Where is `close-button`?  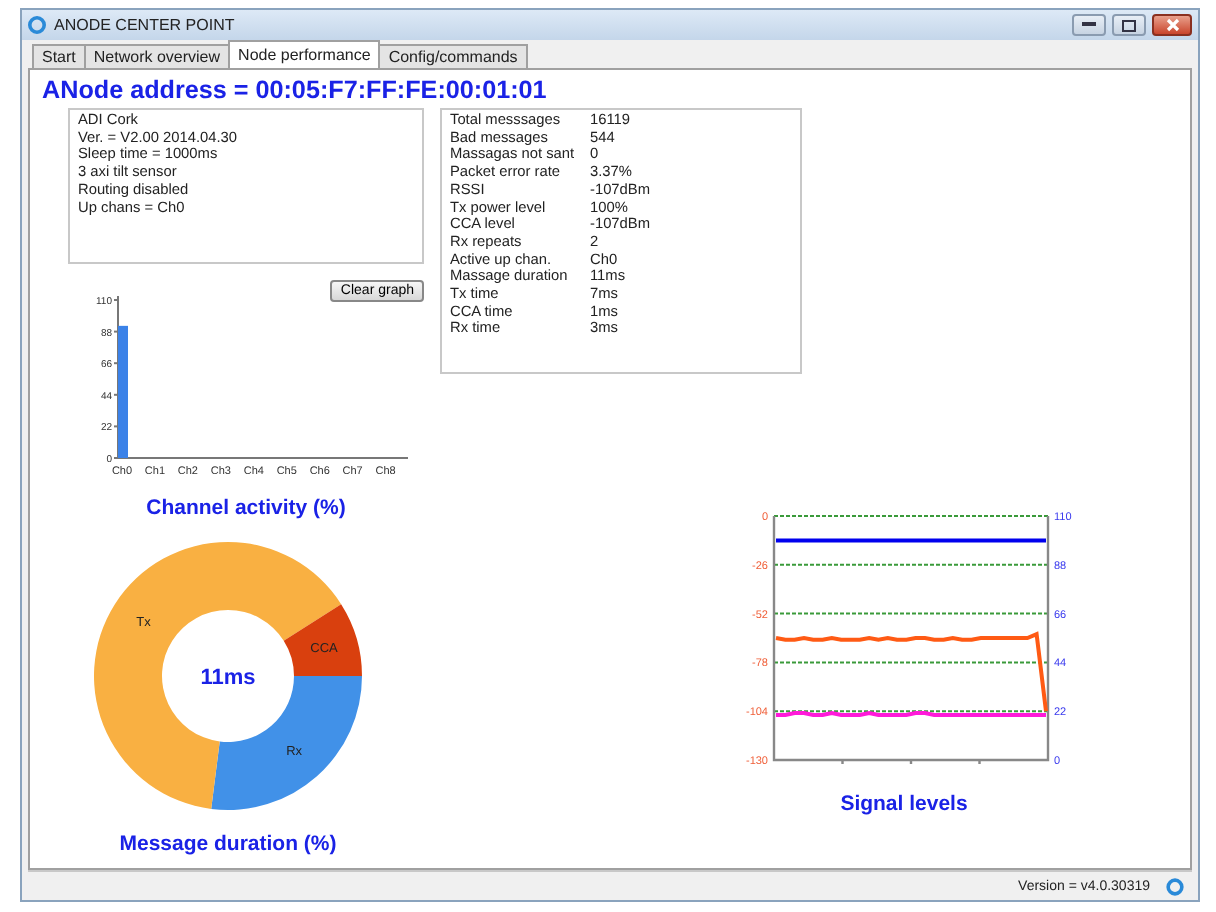
close-button is located at coordinates (1172, 25).